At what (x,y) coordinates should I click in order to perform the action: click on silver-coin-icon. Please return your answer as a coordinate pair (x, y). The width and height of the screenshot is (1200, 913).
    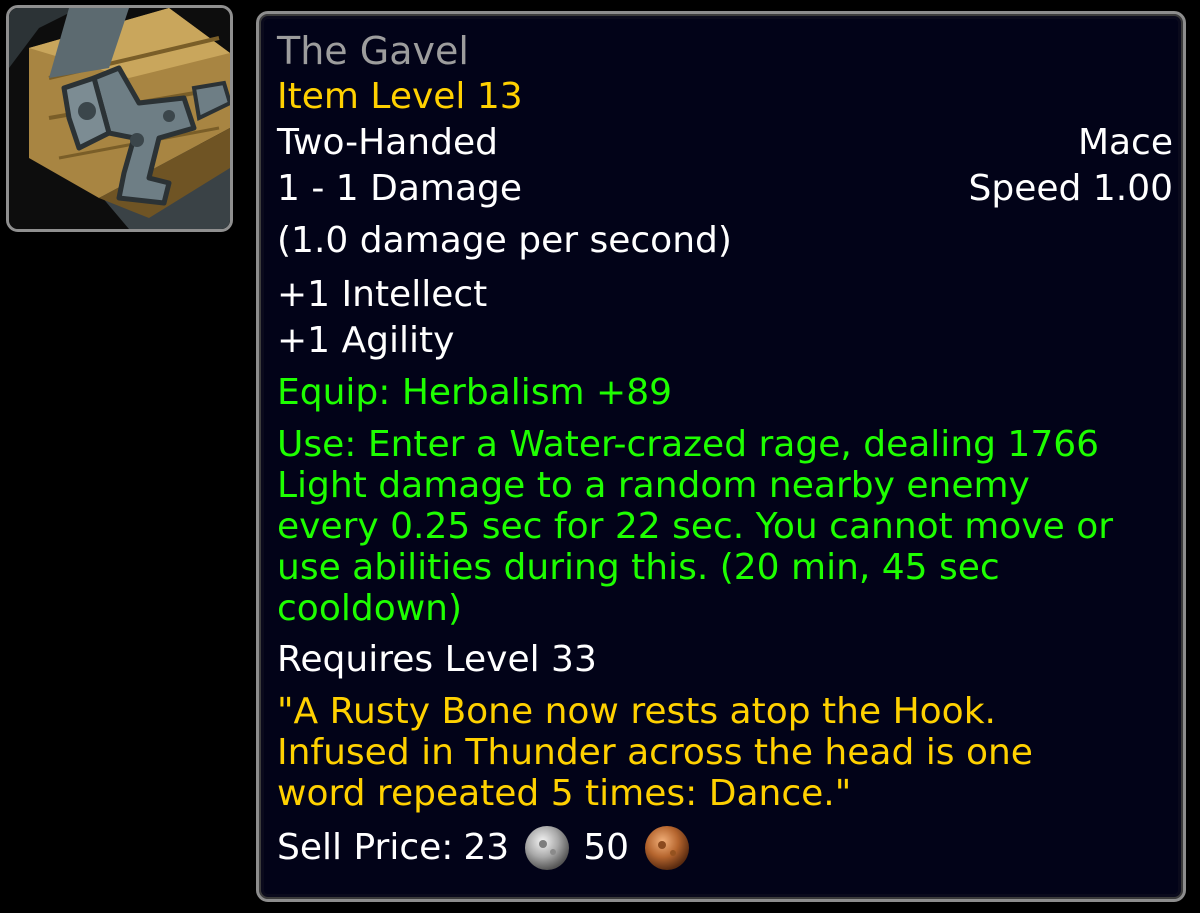
    Looking at the image, I should click on (547, 848).